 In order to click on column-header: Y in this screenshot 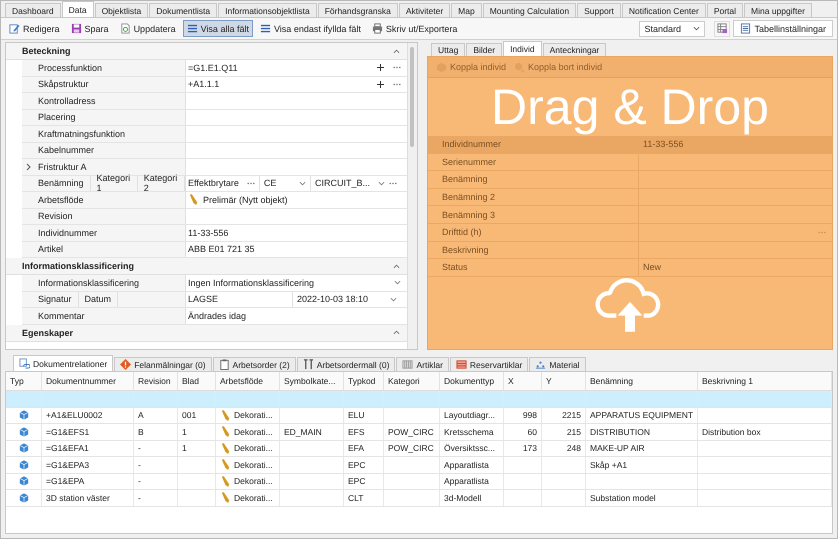, I will do `click(564, 381)`.